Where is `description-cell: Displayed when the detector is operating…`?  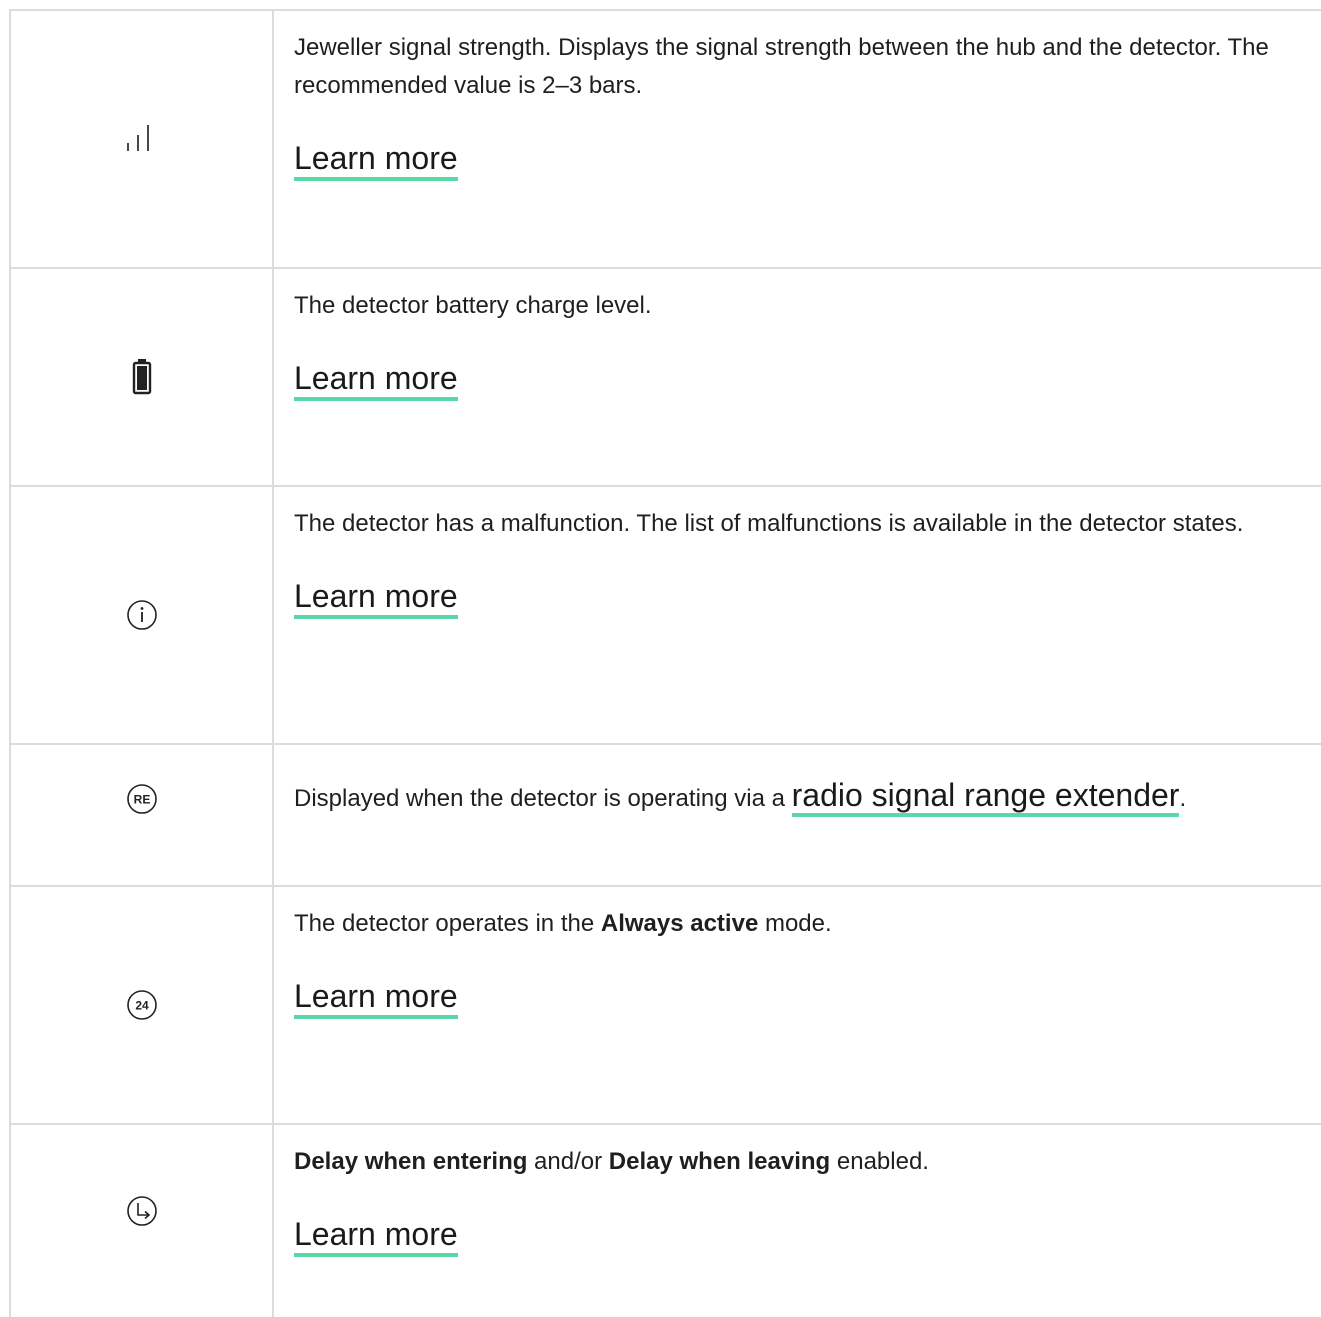 description-cell: Displayed when the detector is operating… is located at coordinates (797, 815).